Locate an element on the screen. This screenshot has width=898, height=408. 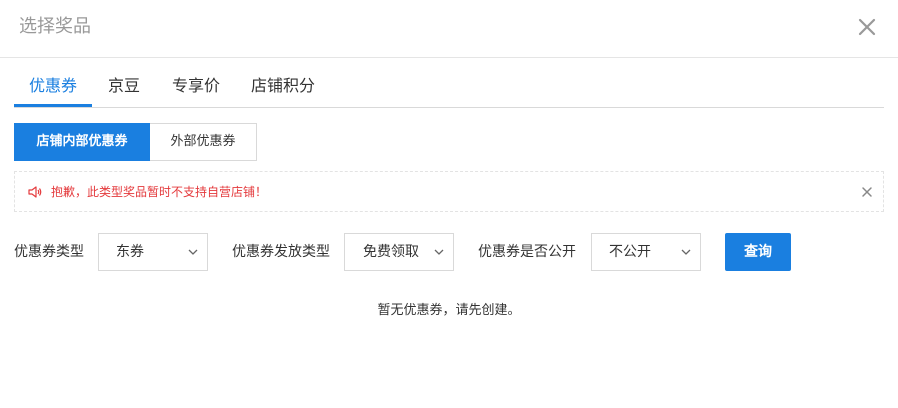
speaker-icon is located at coordinates (35, 192).